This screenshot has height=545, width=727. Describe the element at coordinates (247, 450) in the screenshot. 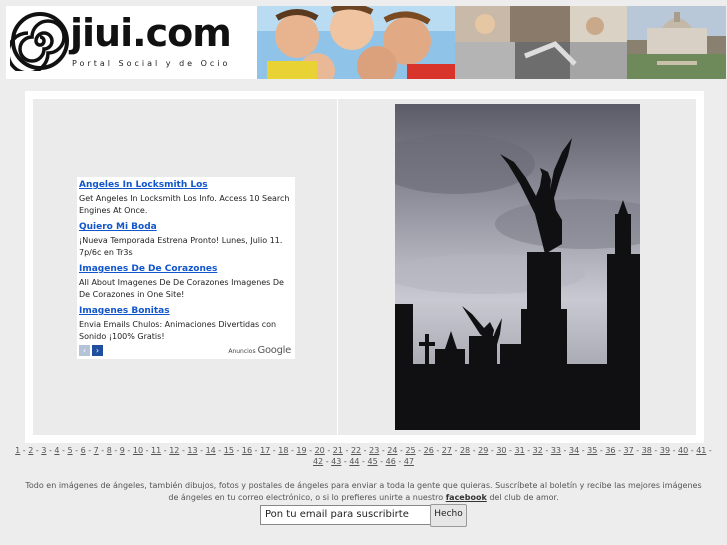

I see `page-link: 16` at that location.